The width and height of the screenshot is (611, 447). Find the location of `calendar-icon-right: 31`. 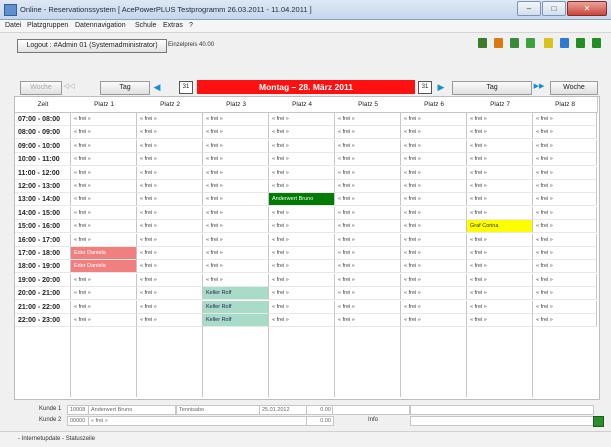

calendar-icon-right: 31 is located at coordinates (425, 87).